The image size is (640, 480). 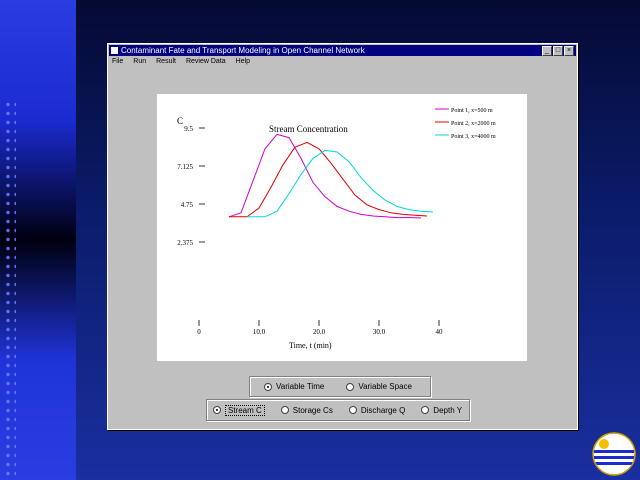 I want to click on maximize-button: □, so click(x=558, y=51).